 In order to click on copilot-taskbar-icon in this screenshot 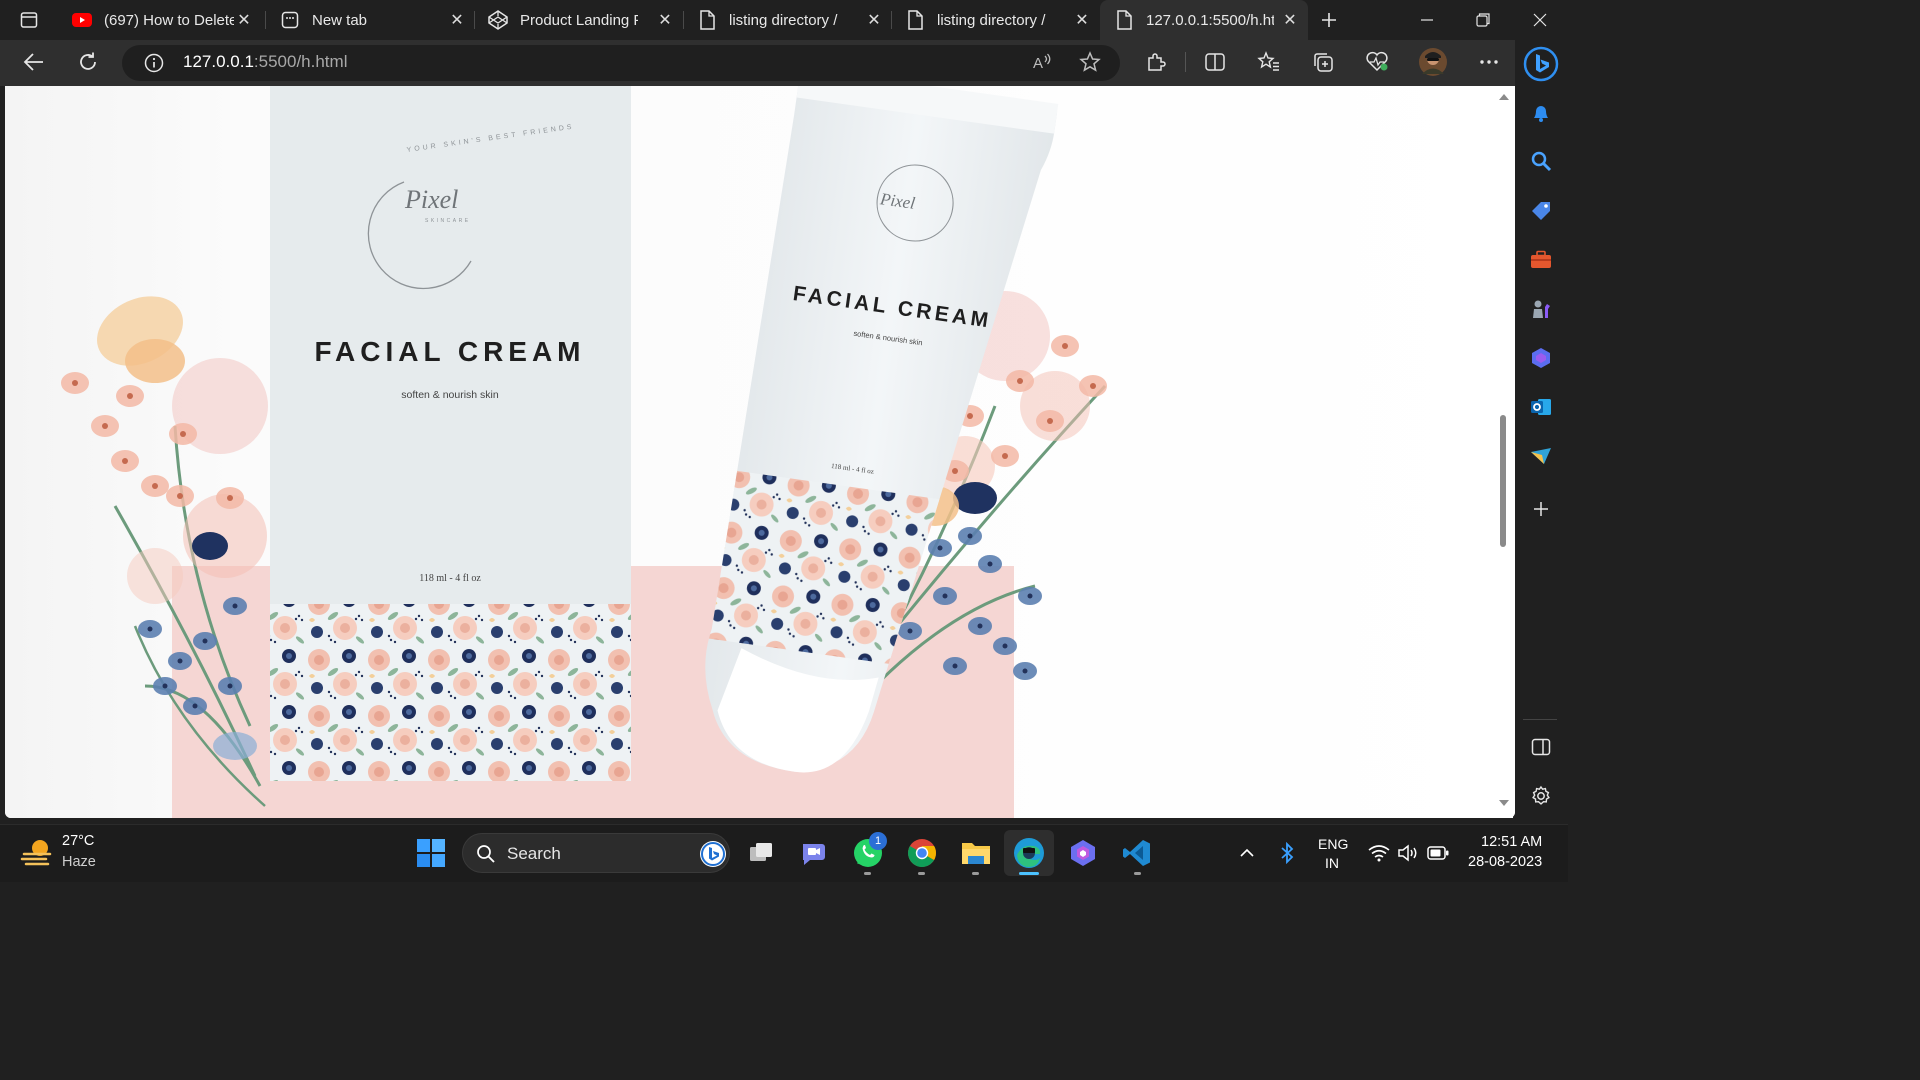, I will do `click(1083, 853)`.